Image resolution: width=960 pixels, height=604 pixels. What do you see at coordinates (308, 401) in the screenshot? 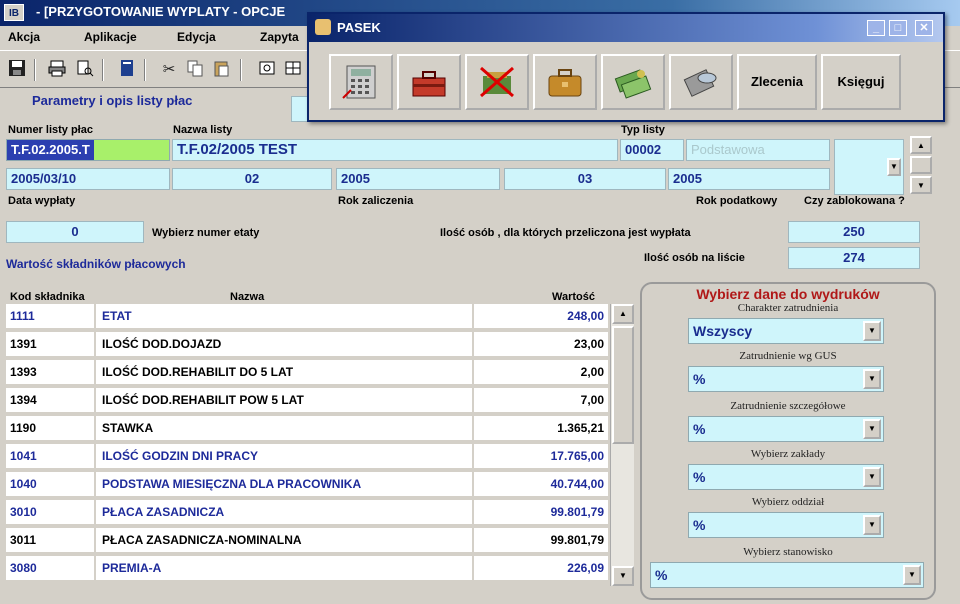
I see `table-row: 1394 ILOŚĆ DOD.REHABILIT POW 5 LAT 7,00` at bounding box center [308, 401].